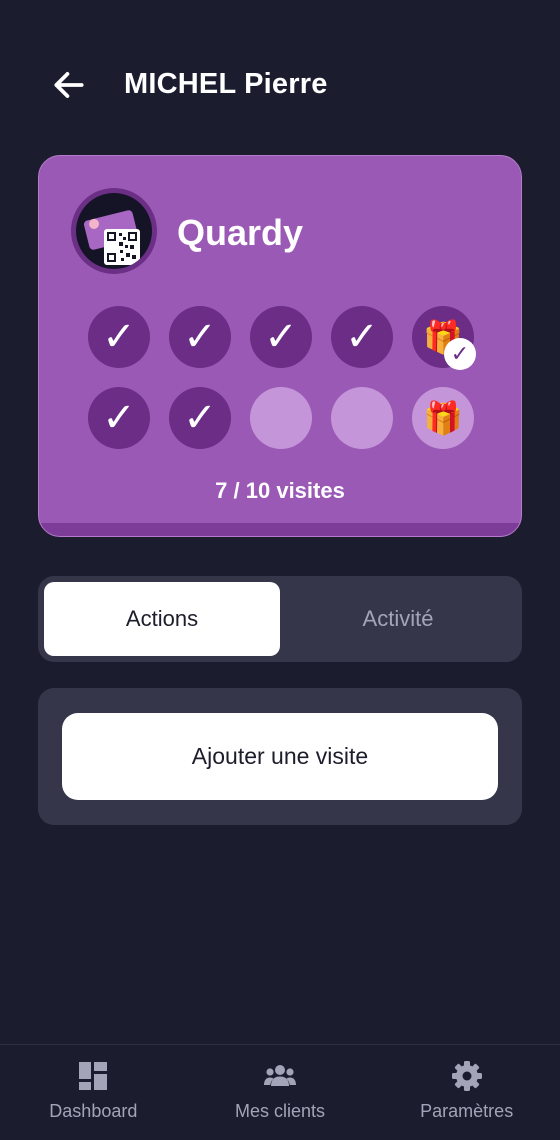 The width and height of the screenshot is (560, 1140). I want to click on stamp-6: ✓, so click(119, 418).